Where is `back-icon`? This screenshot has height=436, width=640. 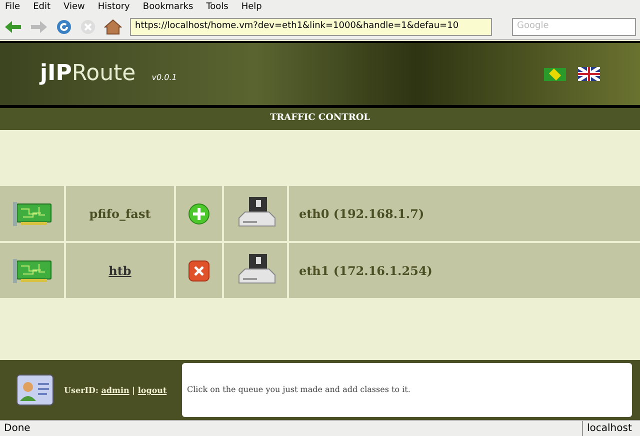 back-icon is located at coordinates (13, 27).